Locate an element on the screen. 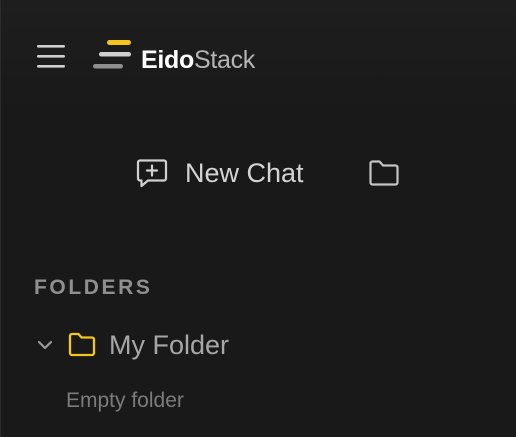  sidebar-actions: New Chat is located at coordinates (258, 173).